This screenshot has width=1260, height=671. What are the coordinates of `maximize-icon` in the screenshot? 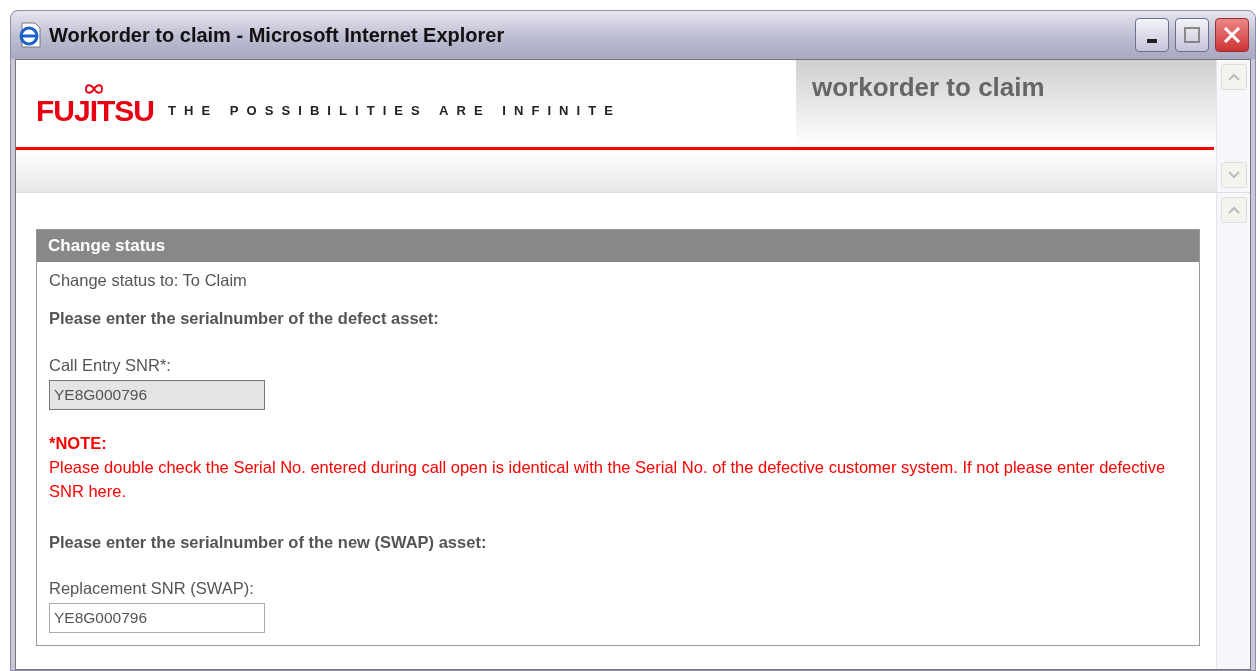 It's located at (1192, 35).